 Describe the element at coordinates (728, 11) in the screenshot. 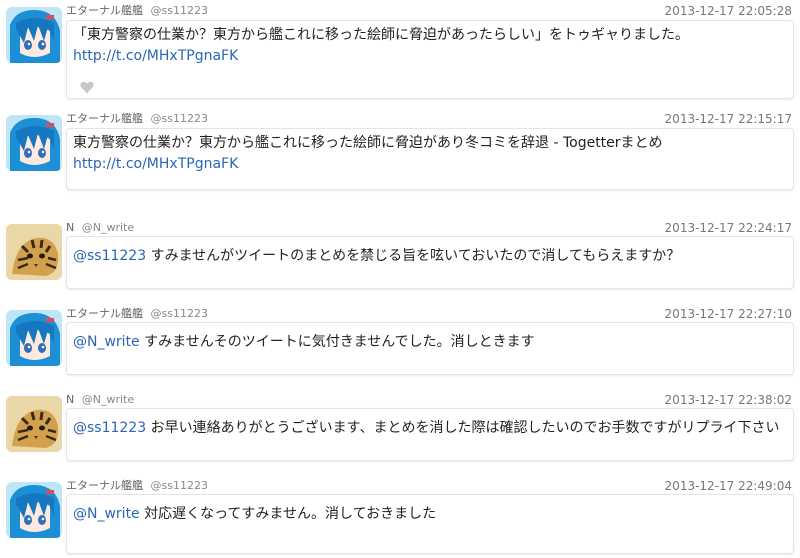

I see `timestamp: 2013-12-17 22:05:28` at that location.